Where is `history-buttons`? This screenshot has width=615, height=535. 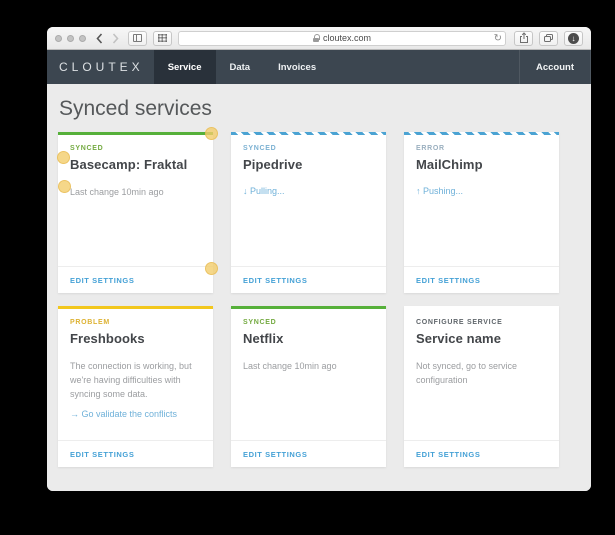 history-buttons is located at coordinates (107, 38).